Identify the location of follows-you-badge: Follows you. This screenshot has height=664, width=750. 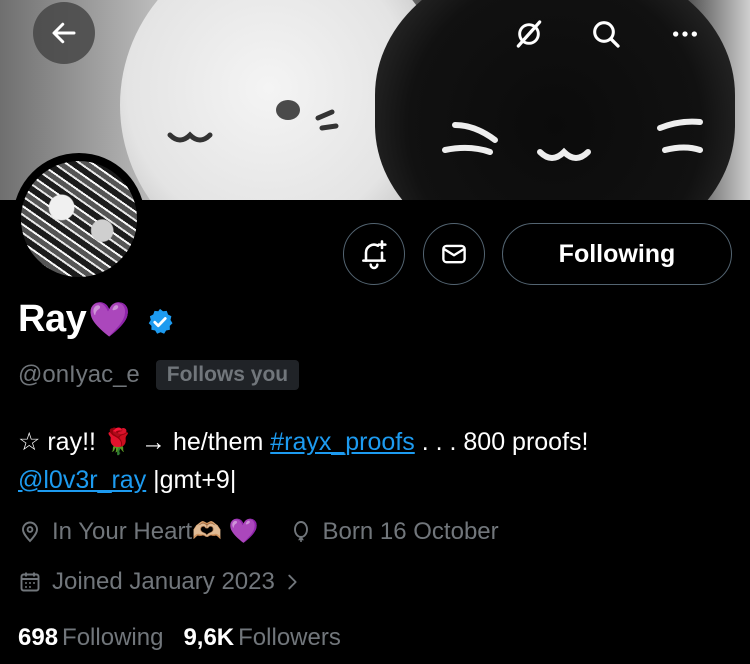
(227, 375).